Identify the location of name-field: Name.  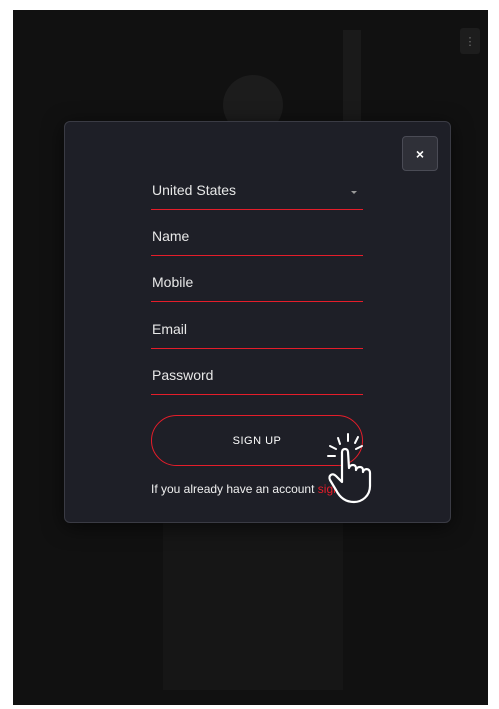
(257, 236).